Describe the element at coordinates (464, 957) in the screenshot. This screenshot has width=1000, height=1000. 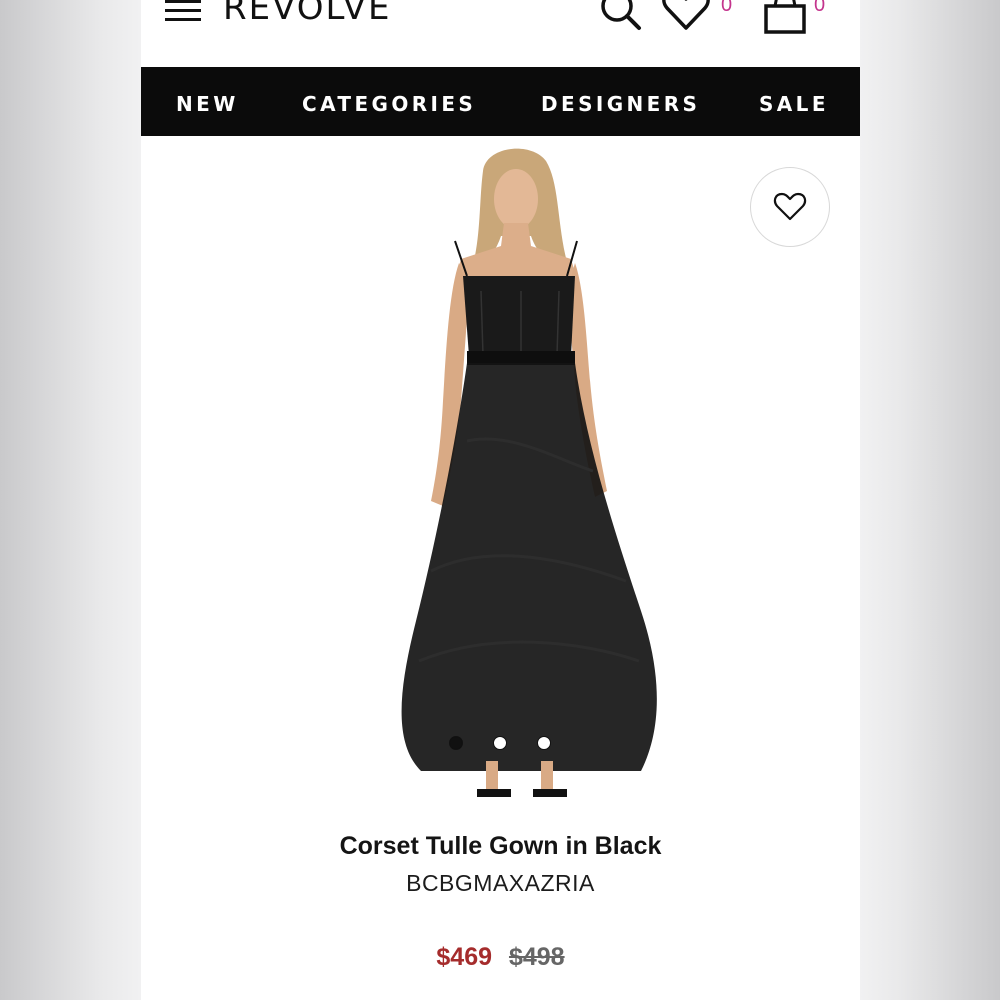
I see `sale-price: $469` at that location.